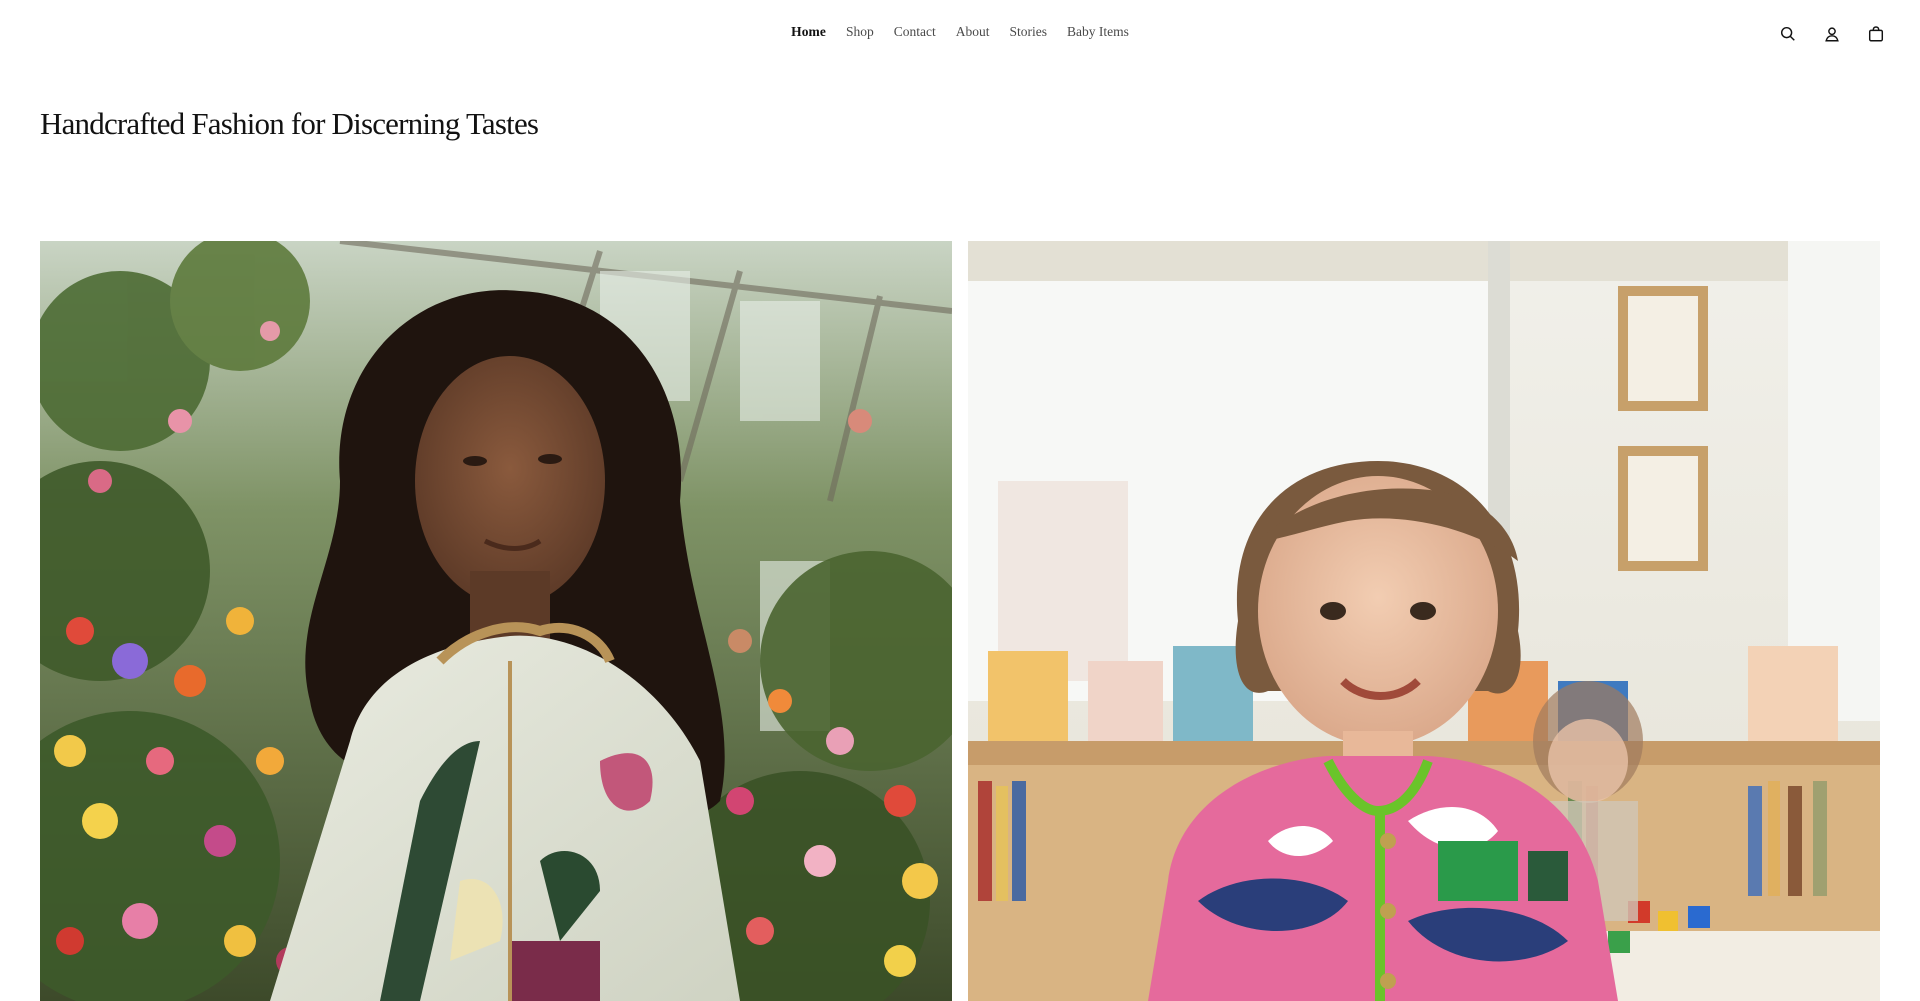 Image resolution: width=1920 pixels, height=1001 pixels. What do you see at coordinates (1098, 32) in the screenshot?
I see `nav-item-baby-items: Baby Items` at bounding box center [1098, 32].